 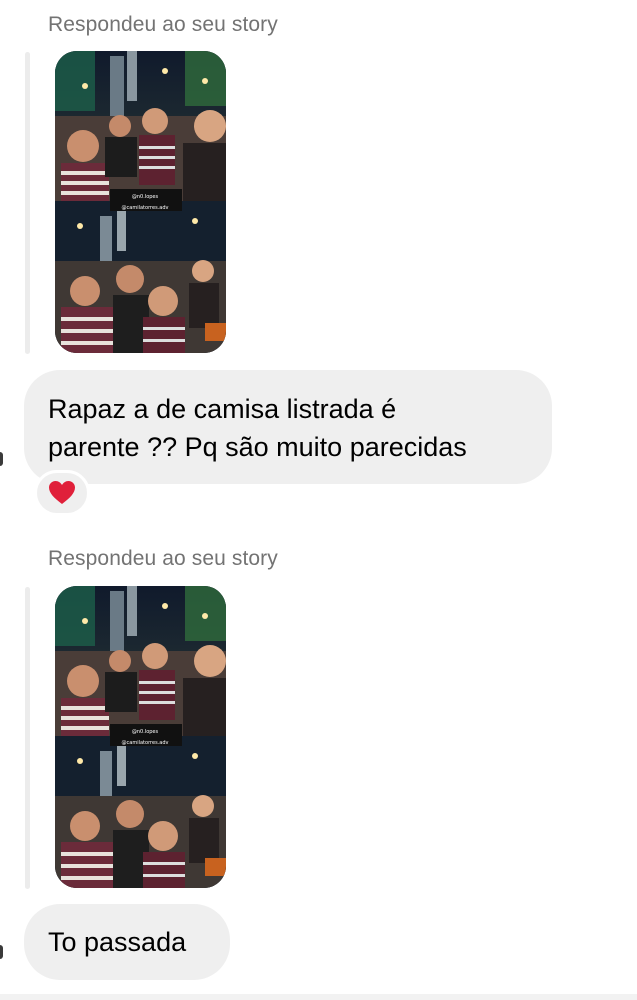 I want to click on reaction-badge, so click(x=62, y=493).